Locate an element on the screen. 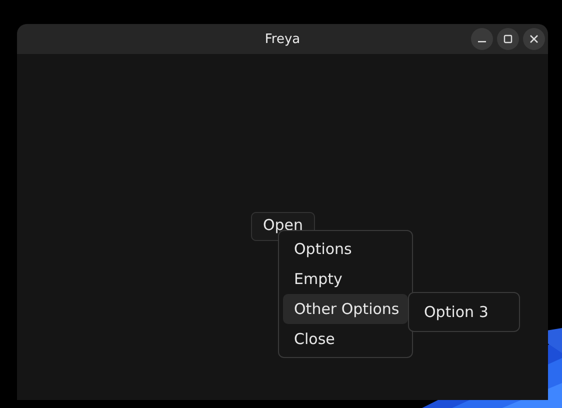 This screenshot has width=562, height=408. maximize-button is located at coordinates (508, 39).